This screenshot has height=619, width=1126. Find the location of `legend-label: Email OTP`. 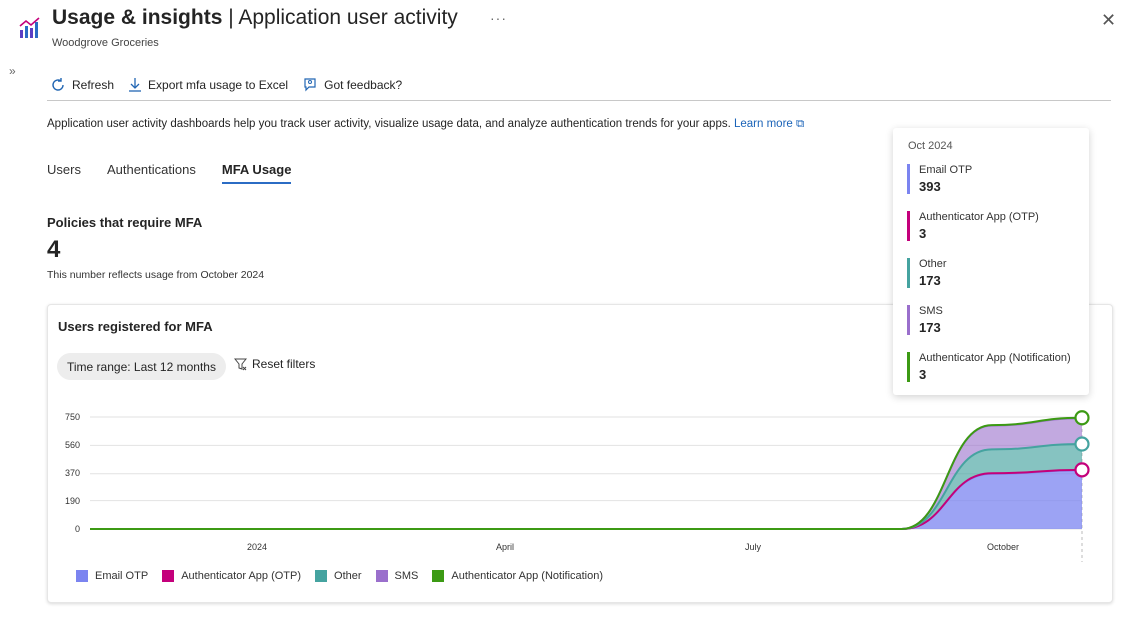

legend-label: Email OTP is located at coordinates (122, 576).